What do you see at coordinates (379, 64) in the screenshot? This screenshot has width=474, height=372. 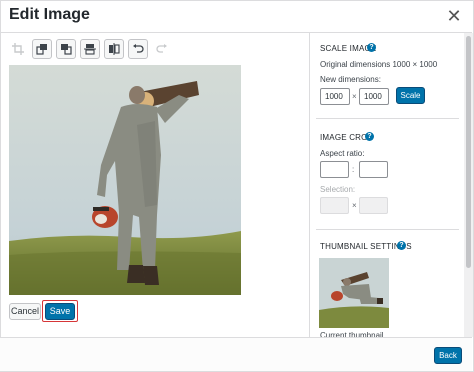 I see `original-dimensions-text: Original dimensions 1000 × 1000` at bounding box center [379, 64].